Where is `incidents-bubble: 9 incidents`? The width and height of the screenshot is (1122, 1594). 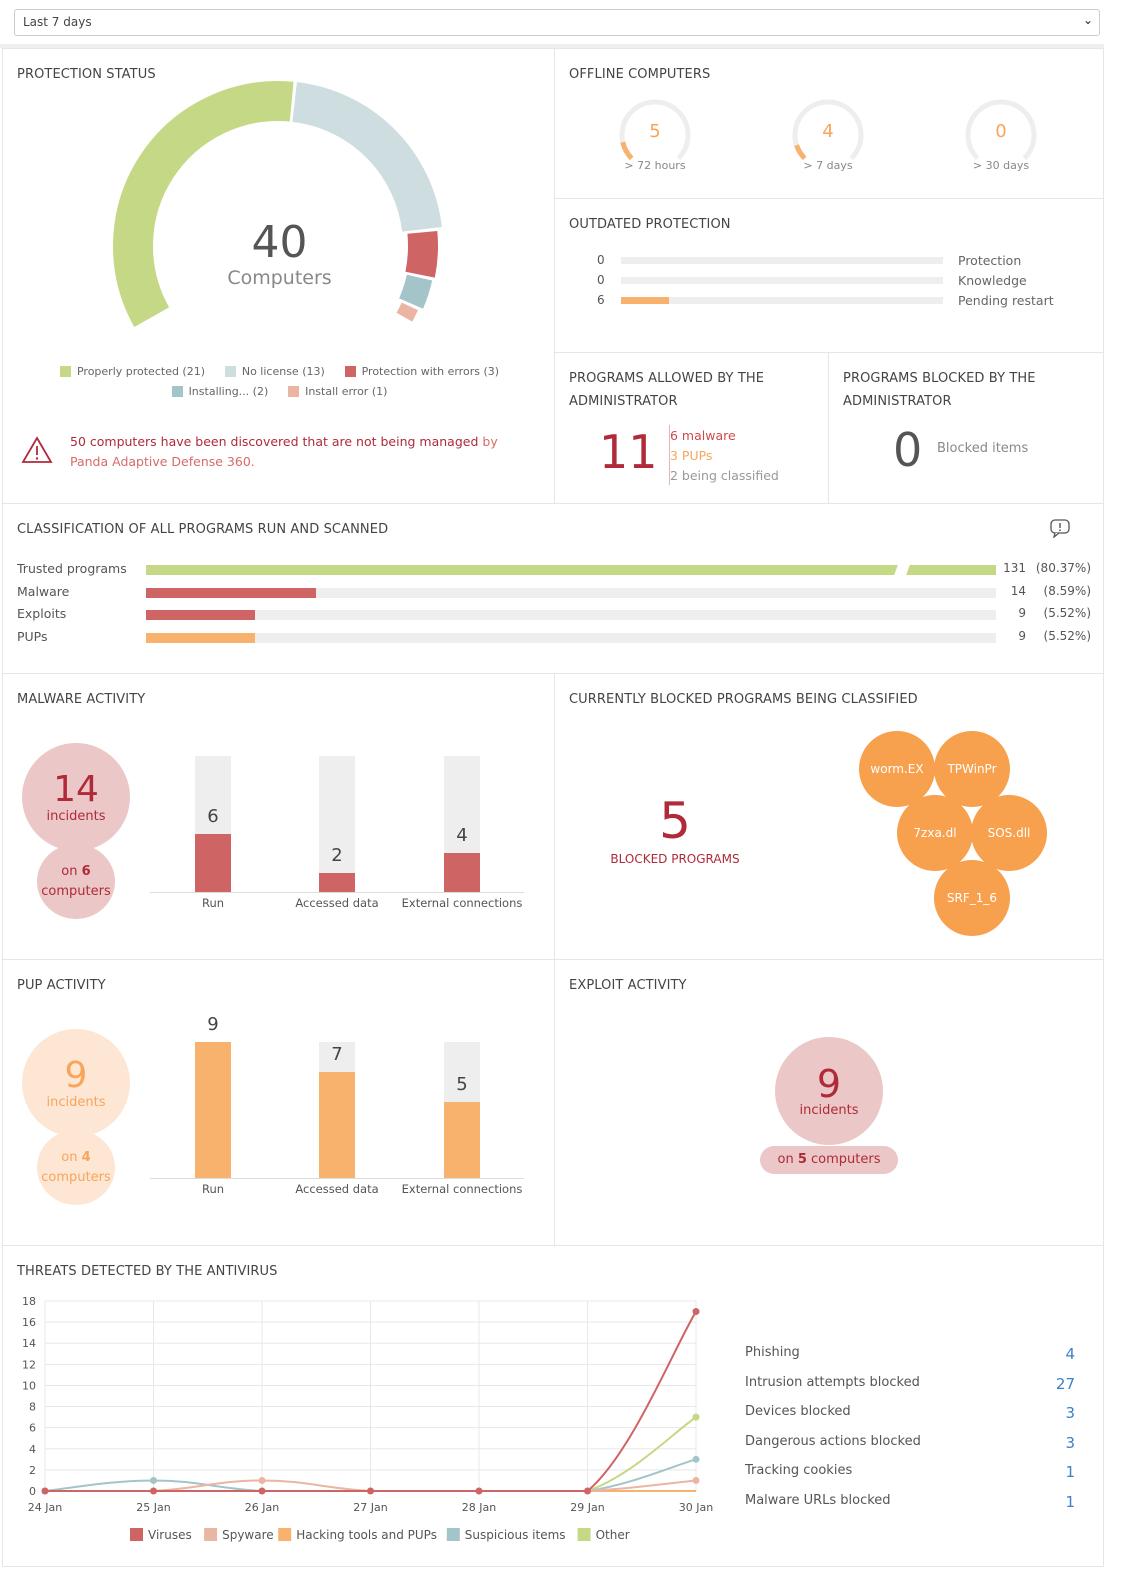
incidents-bubble: 9 incidents is located at coordinates (76, 1083).